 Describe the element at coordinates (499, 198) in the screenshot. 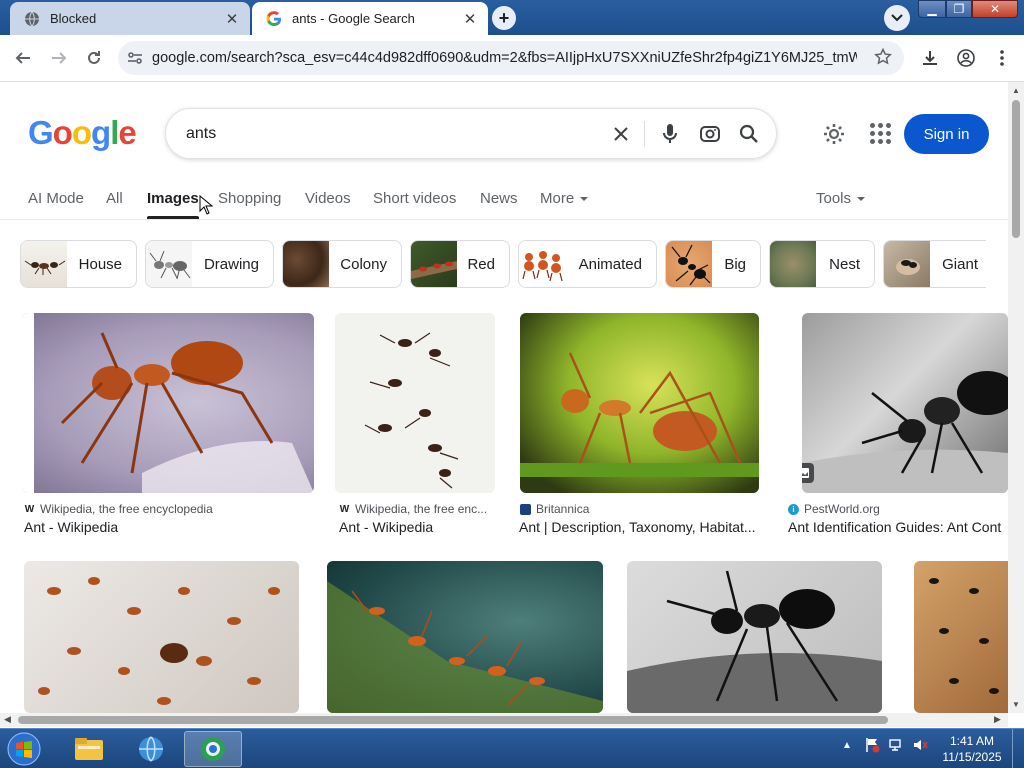

I see `tab-news: News` at that location.